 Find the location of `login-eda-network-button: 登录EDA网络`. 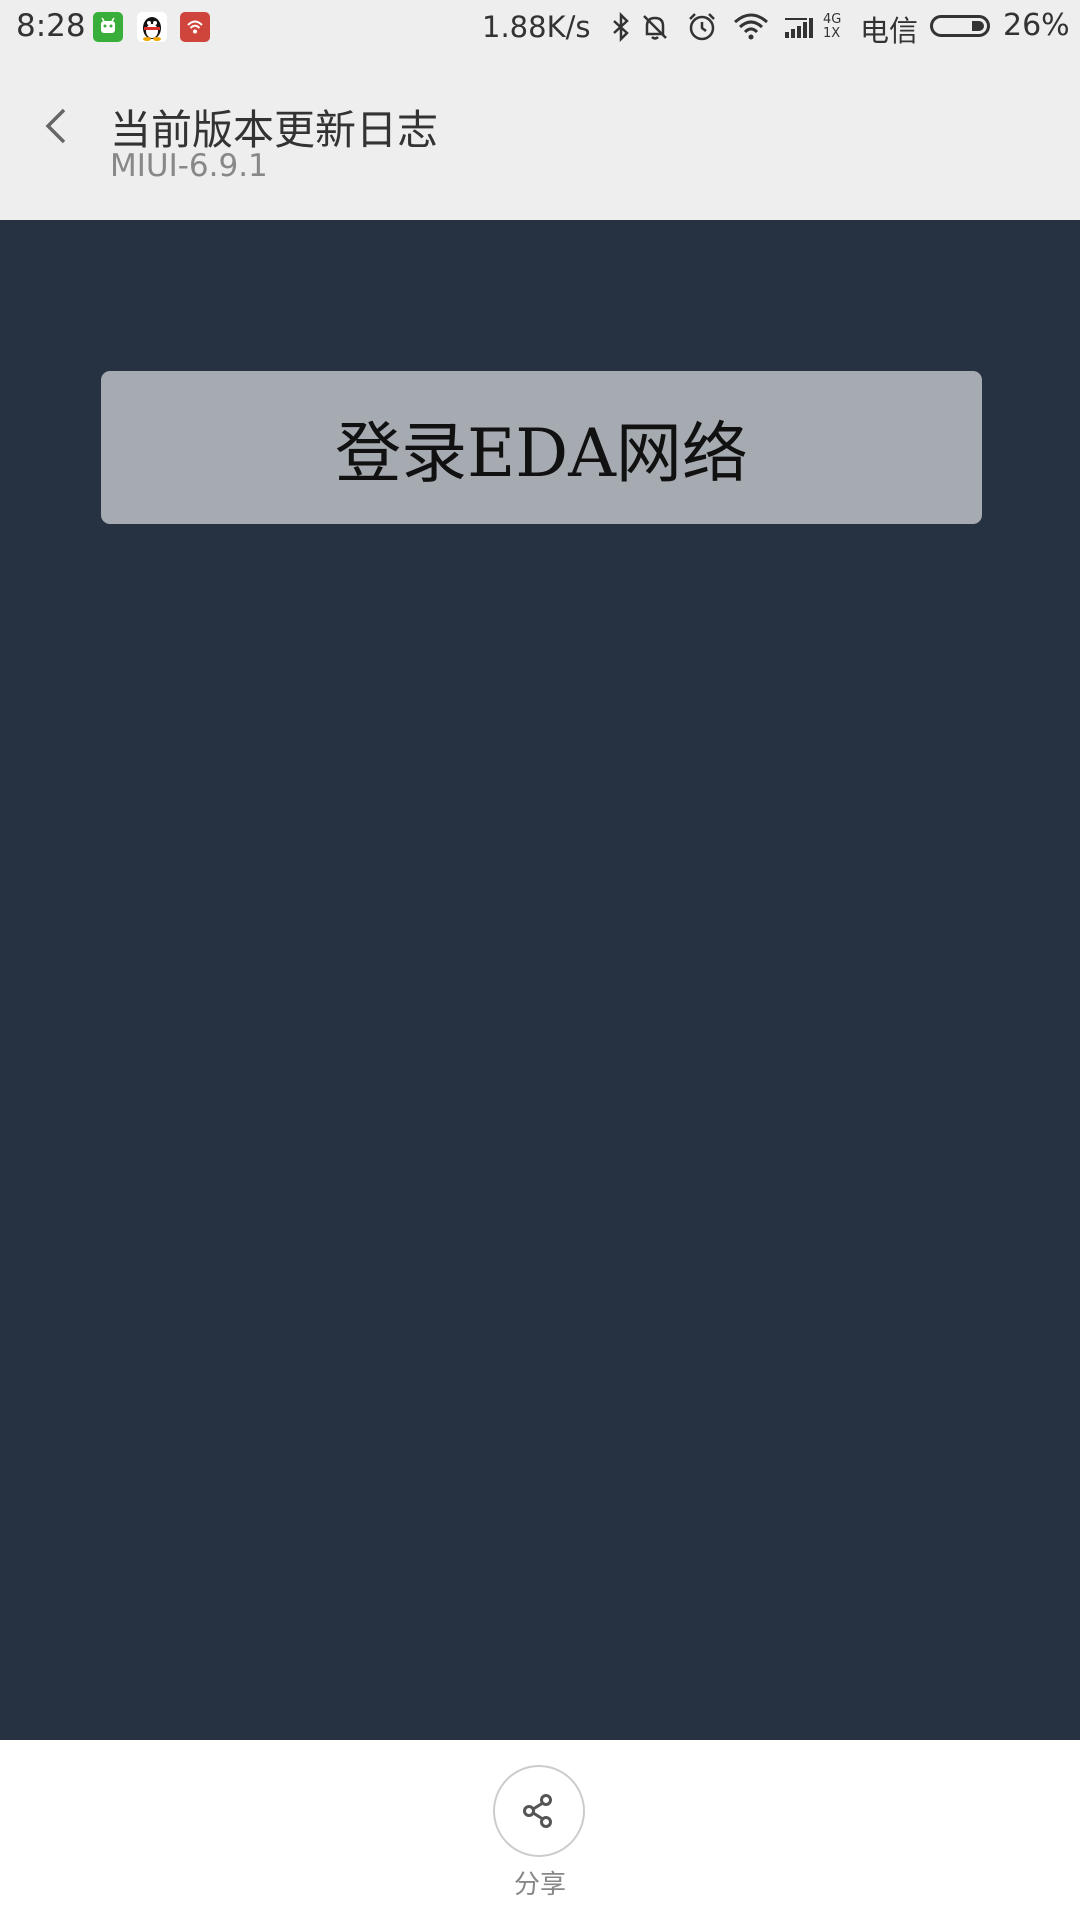

login-eda-network-button: 登录EDA网络 is located at coordinates (541, 447).